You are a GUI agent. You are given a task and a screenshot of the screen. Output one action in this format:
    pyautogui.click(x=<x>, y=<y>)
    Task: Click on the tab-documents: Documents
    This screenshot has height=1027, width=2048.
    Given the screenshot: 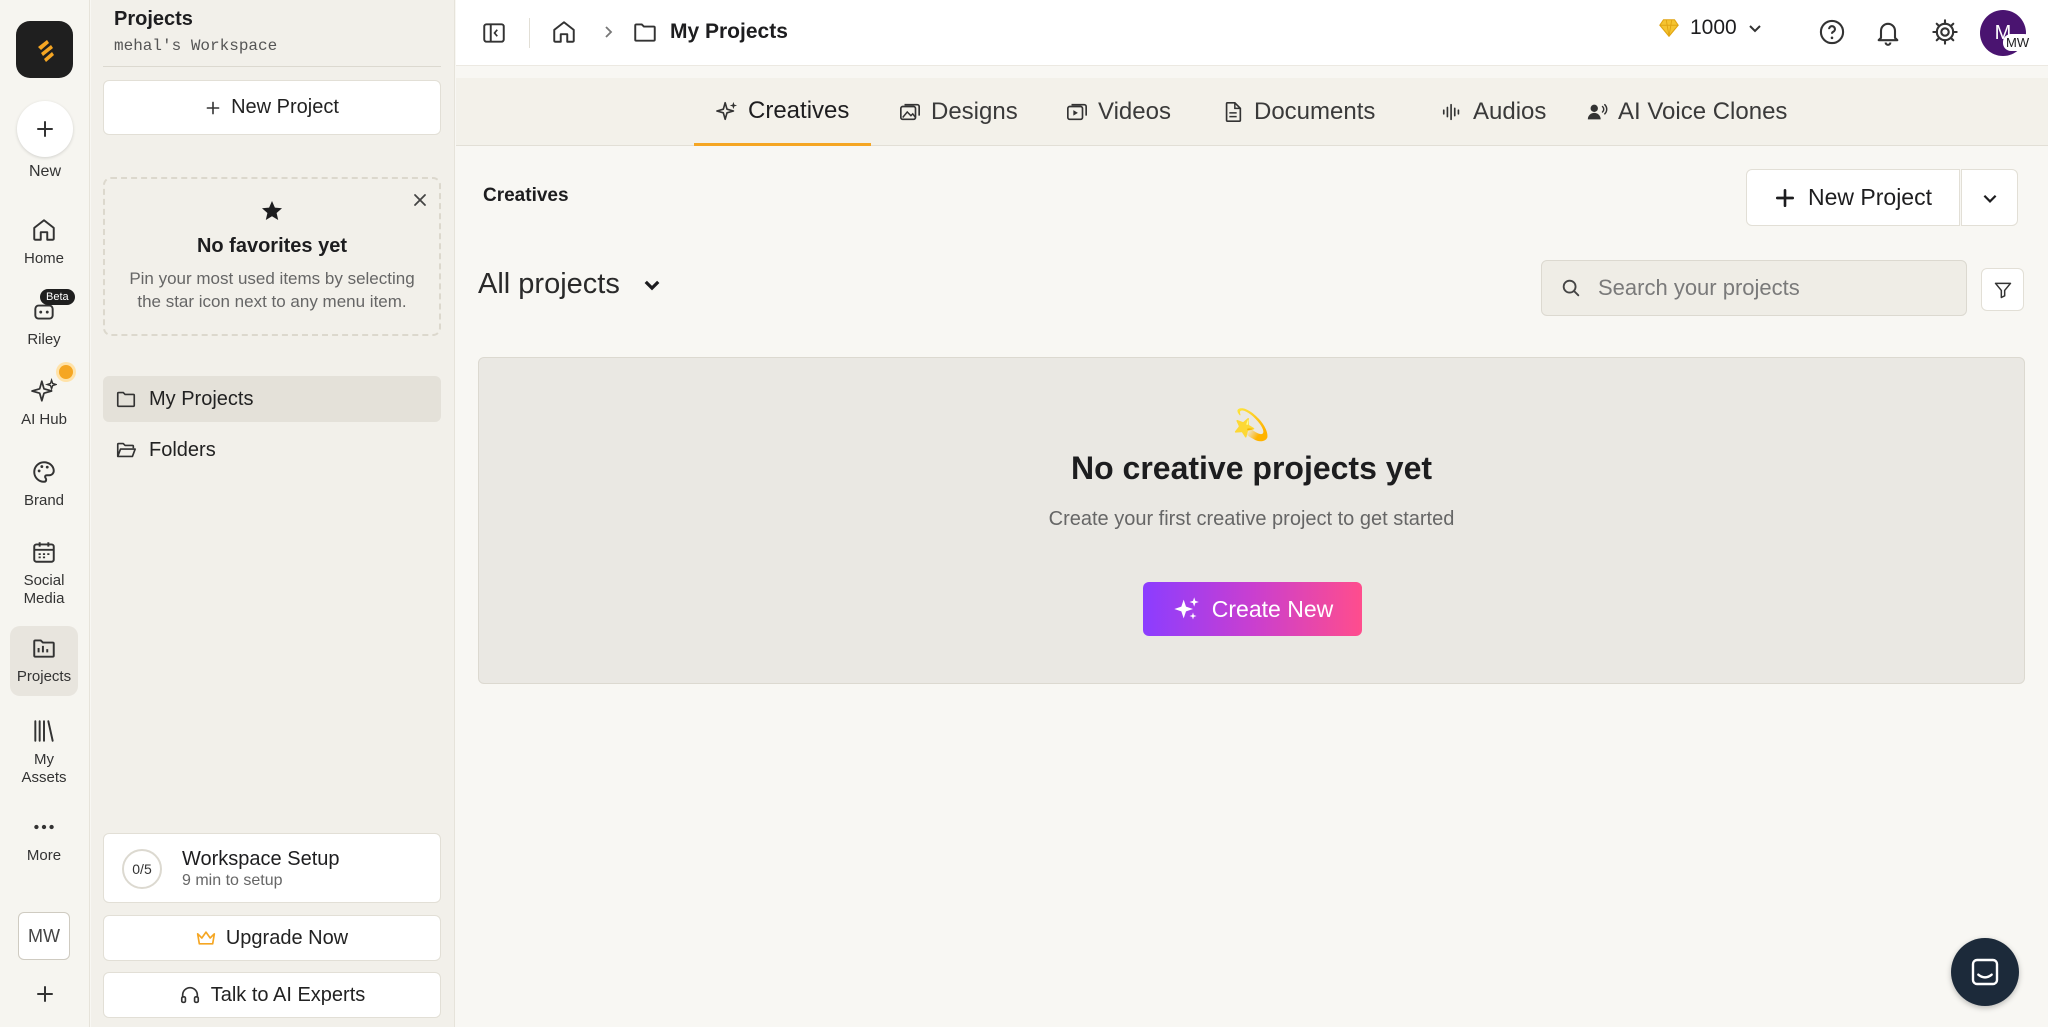 What is the action you would take?
    pyautogui.click(x=1298, y=112)
    